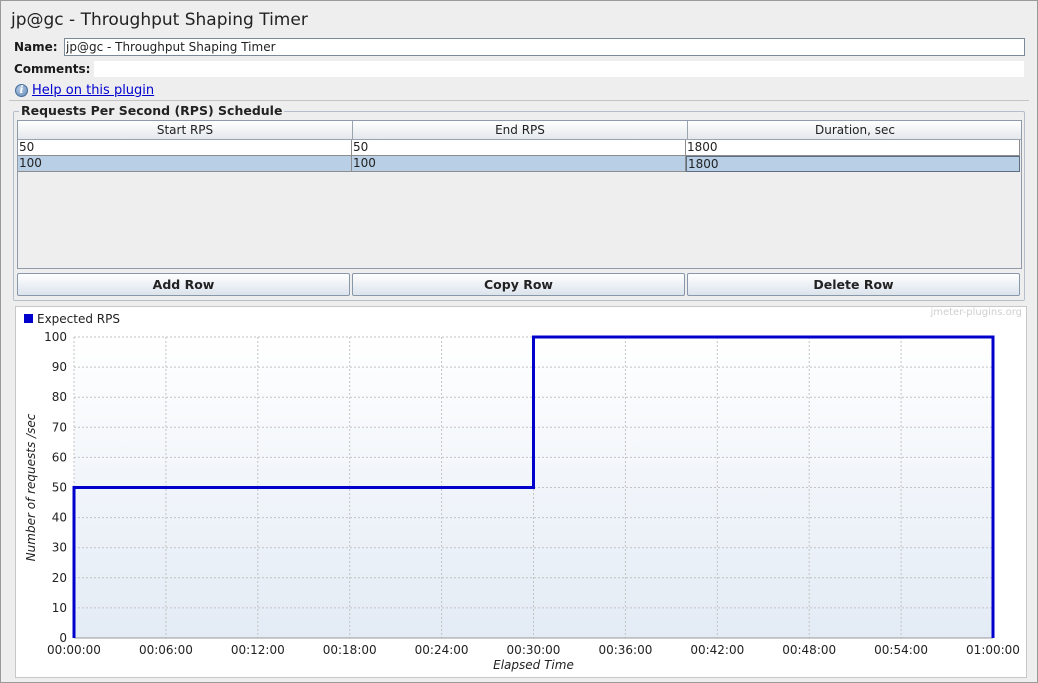 The image size is (1038, 683). Describe the element at coordinates (55, 337) in the screenshot. I see `y-tick-label: 100` at that location.